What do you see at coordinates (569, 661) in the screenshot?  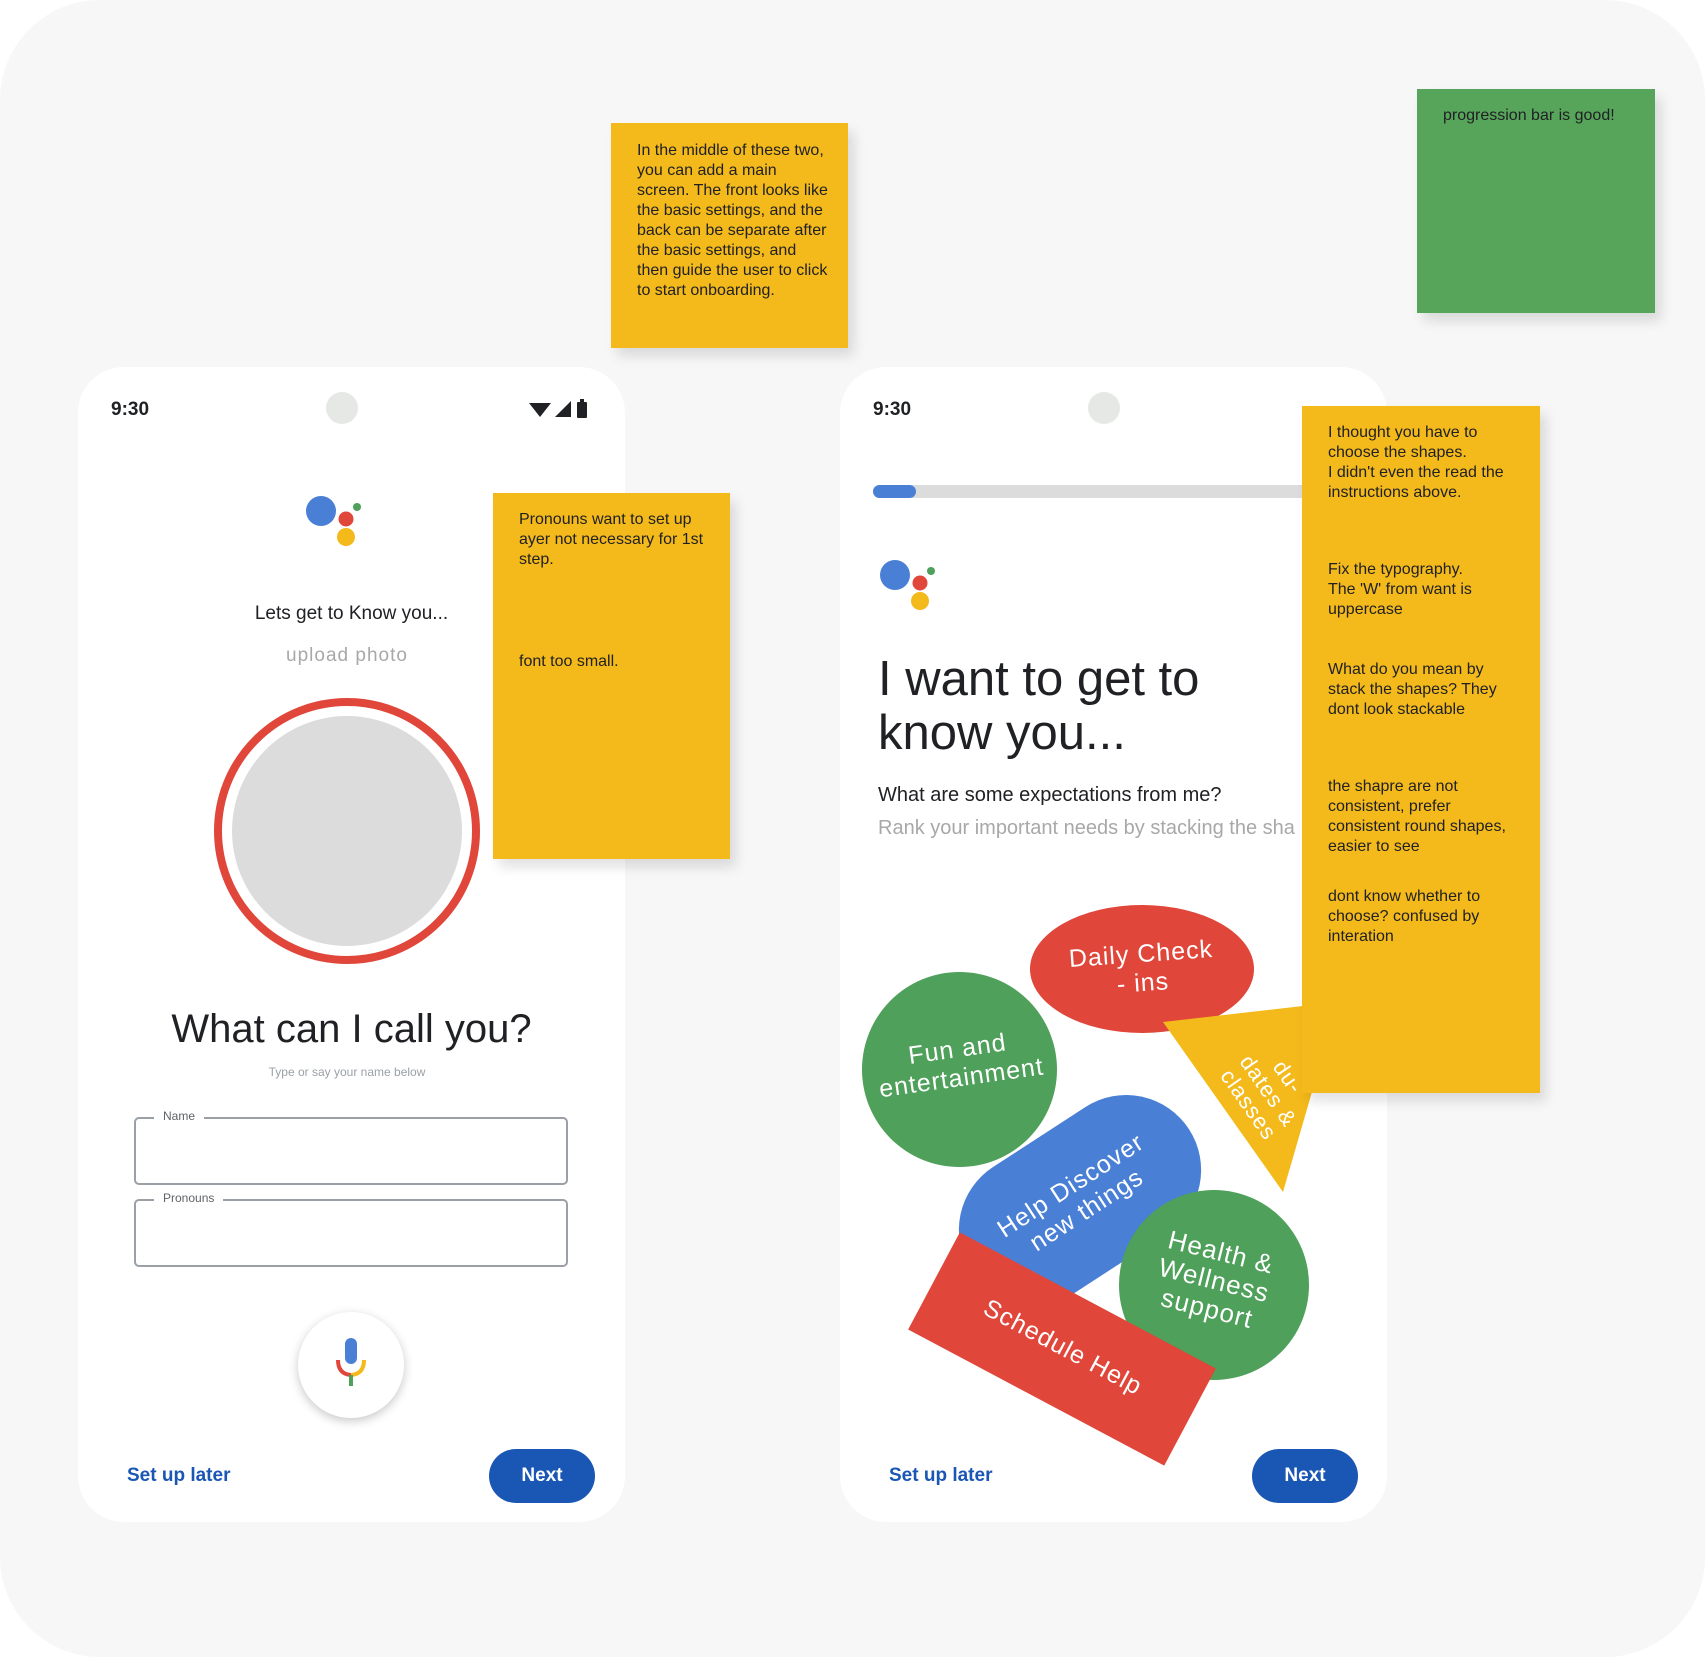 I see `sticky-note-text: font too small.` at bounding box center [569, 661].